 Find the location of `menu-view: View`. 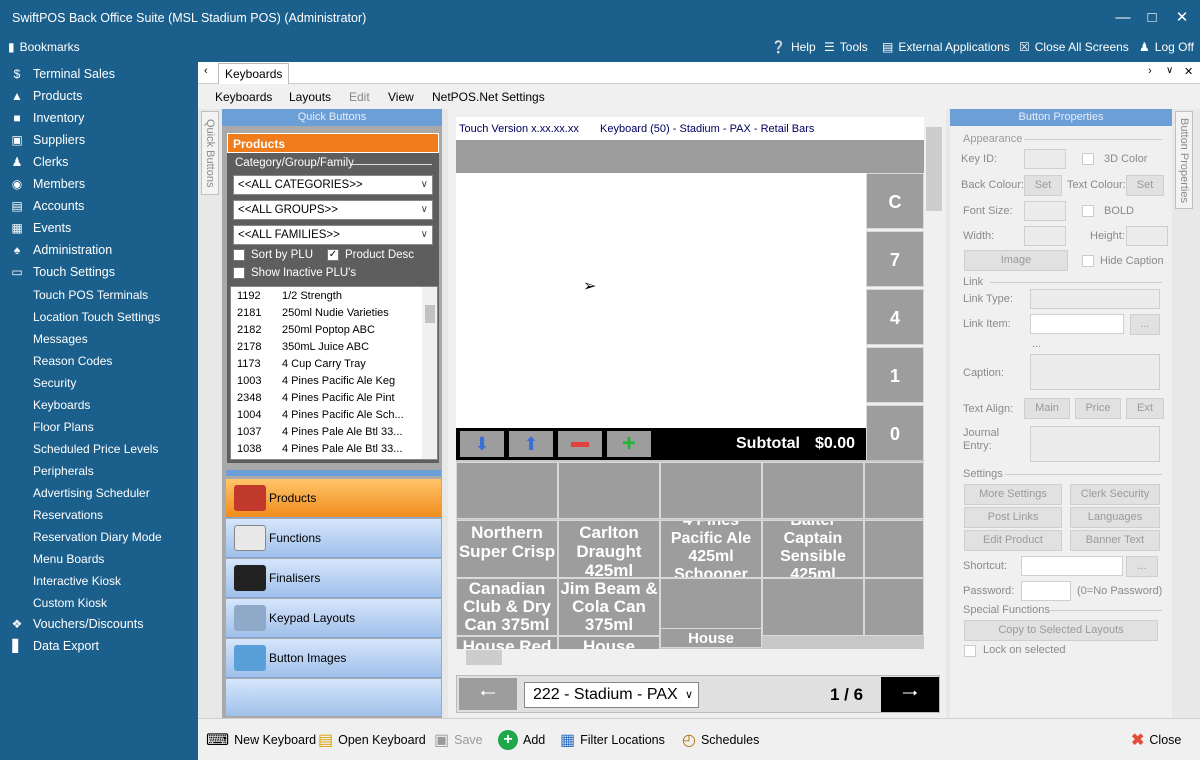

menu-view: View is located at coordinates (401, 97).